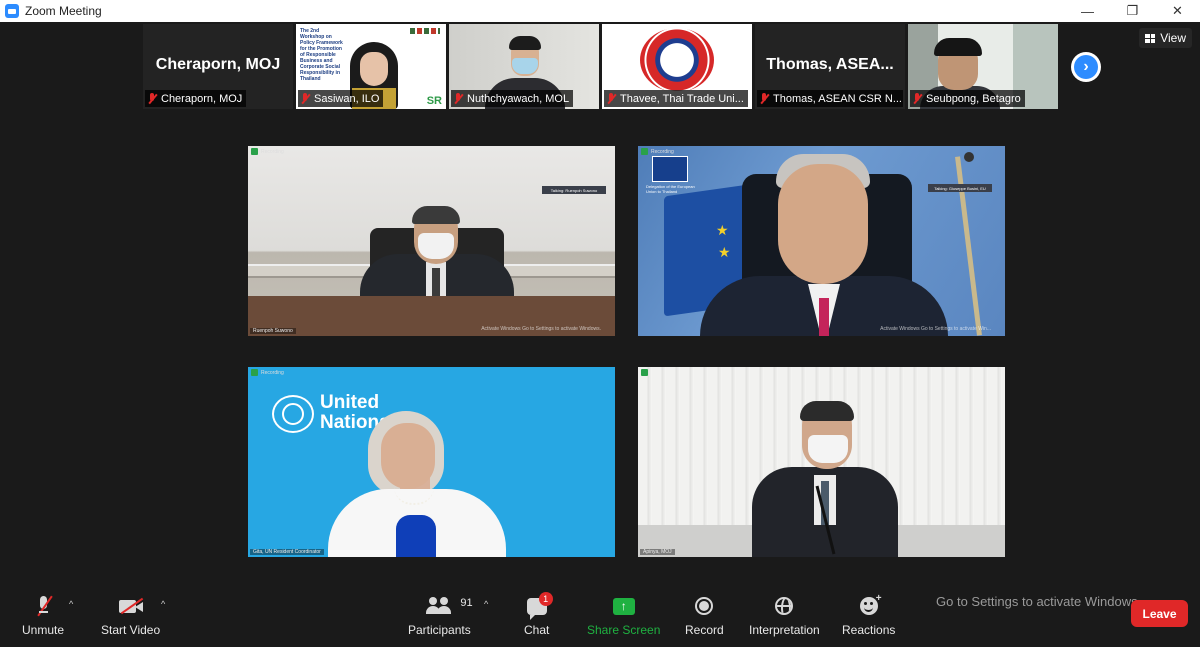 The width and height of the screenshot is (1200, 647). What do you see at coordinates (347, 98) in the screenshot?
I see `participant-name: Sasiwan, ILO` at bounding box center [347, 98].